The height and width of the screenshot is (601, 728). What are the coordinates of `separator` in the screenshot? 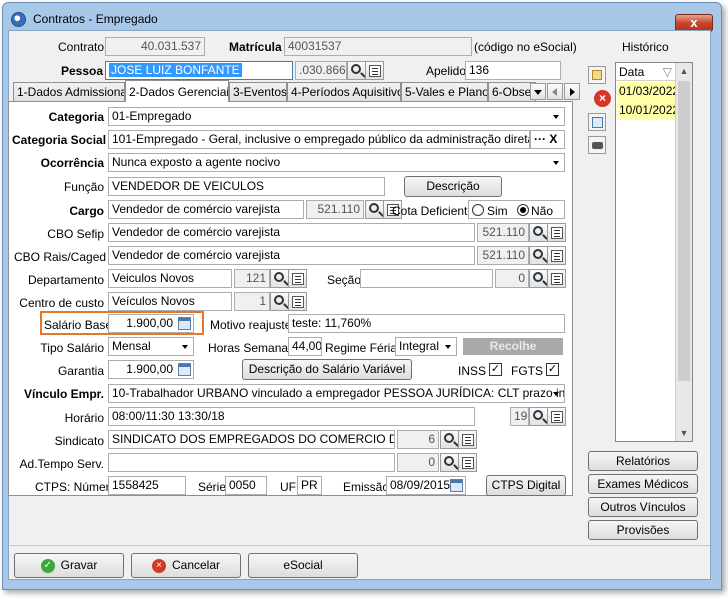 It's located at (360, 545).